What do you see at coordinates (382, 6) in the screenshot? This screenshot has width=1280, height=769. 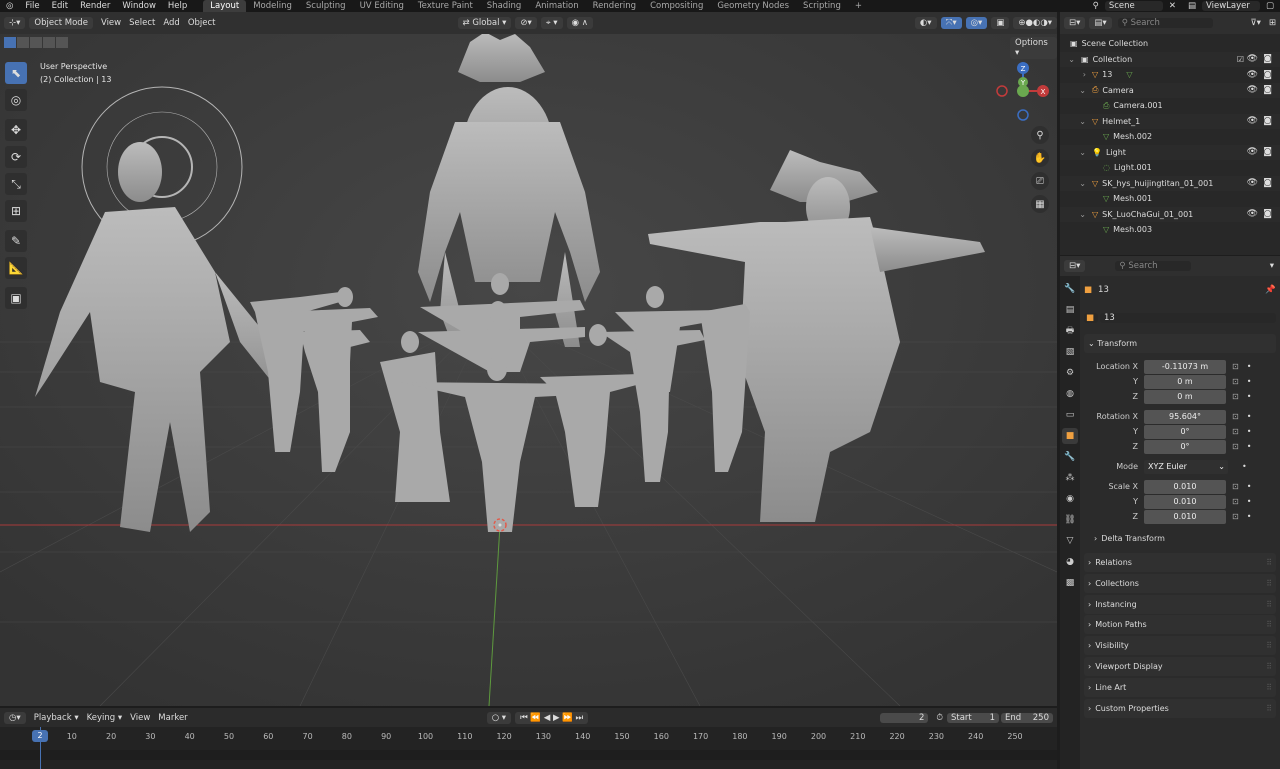 I see `workspace-tab-uv-editing: UV Editing` at bounding box center [382, 6].